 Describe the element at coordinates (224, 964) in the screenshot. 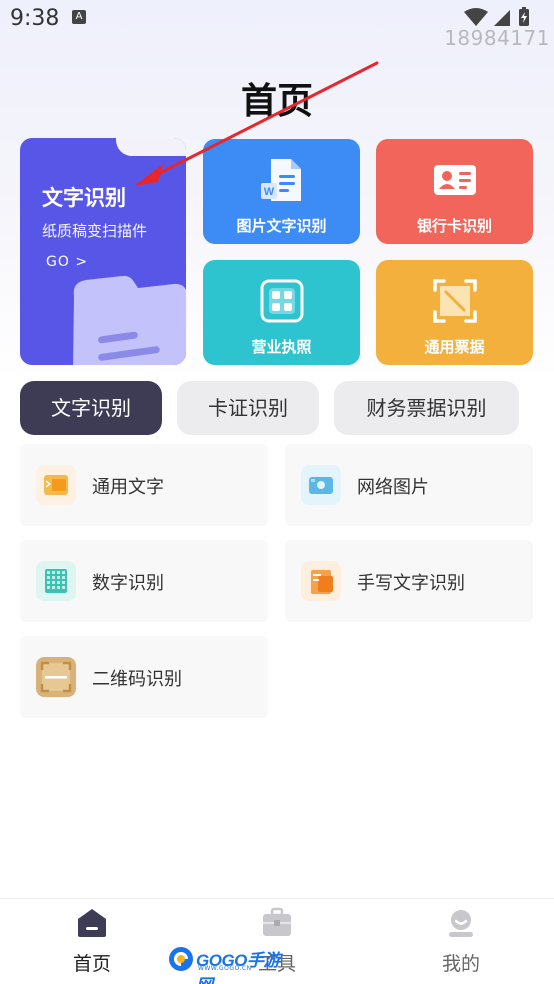

I see `watermark-logo: GOGO手游网 WWW.GOGO.CN` at that location.